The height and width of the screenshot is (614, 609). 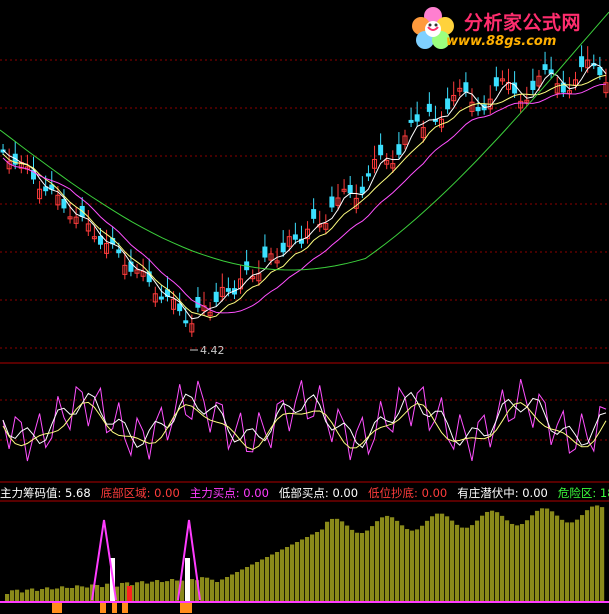 I want to click on legend-item: 主力筹码值: 5.68, so click(x=45, y=493).